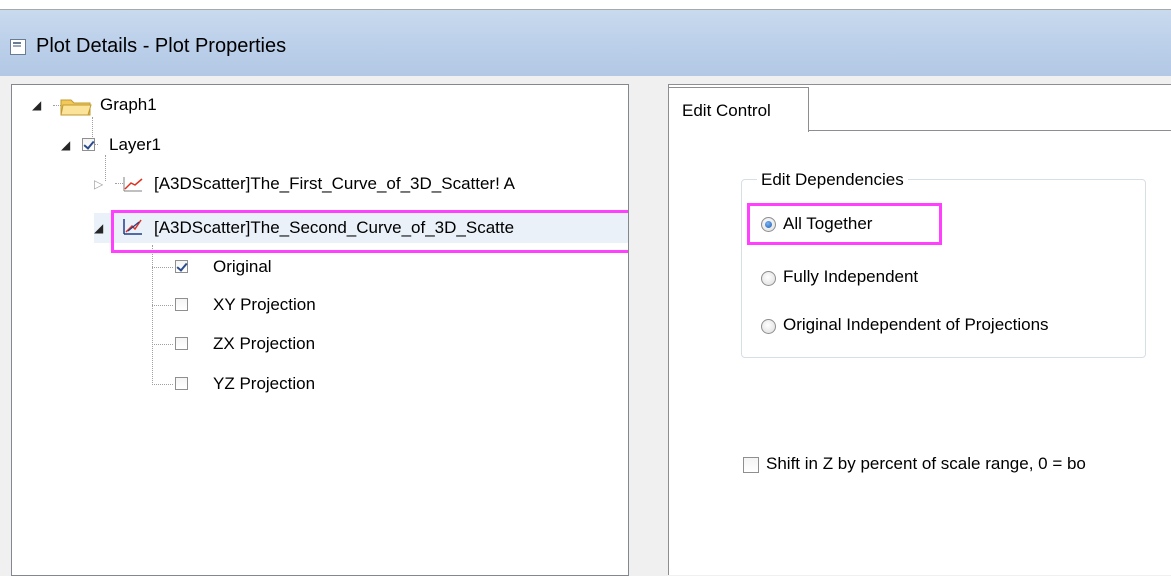 This screenshot has width=1171, height=576. I want to click on xy-projection-checkbox, so click(181, 304).